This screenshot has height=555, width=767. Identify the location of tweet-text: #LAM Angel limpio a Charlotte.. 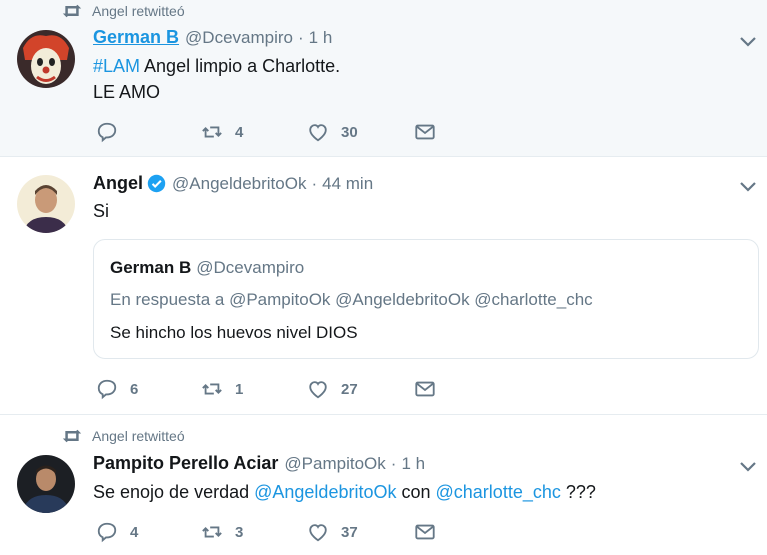
(217, 66).